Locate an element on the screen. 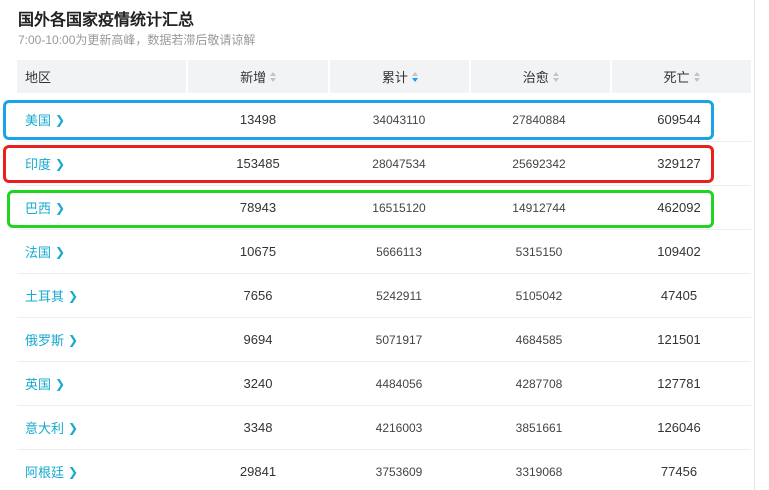 This screenshot has height=490, width=769. deaths-cell: 121501 is located at coordinates (679, 339).